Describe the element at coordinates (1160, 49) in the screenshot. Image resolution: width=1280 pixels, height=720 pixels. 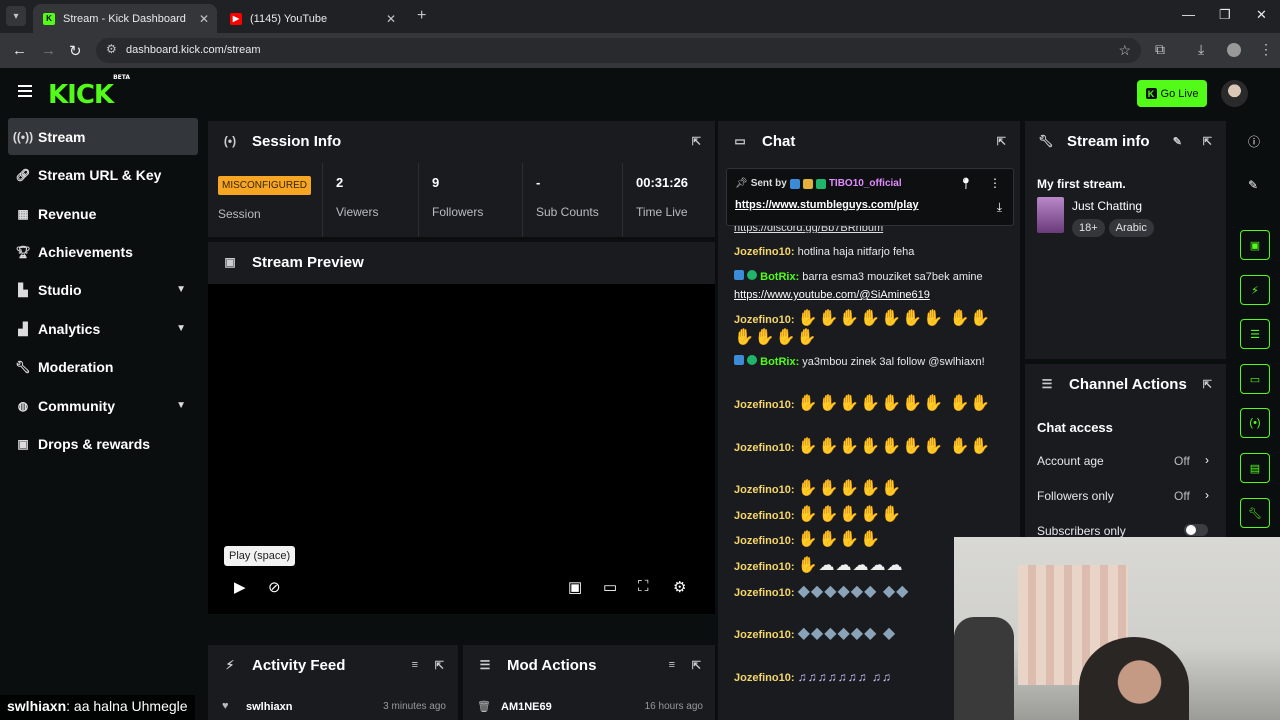
I see `extensions-icon: ⧉` at that location.